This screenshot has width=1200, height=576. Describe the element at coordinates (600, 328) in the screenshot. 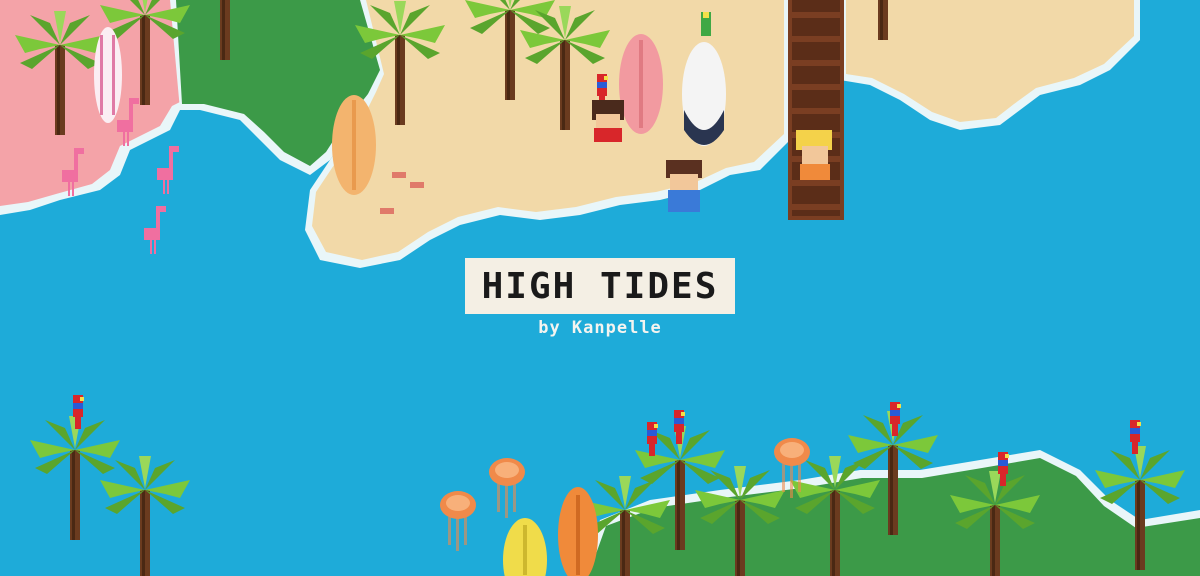

I see `author-byline: by Kanpelle` at that location.